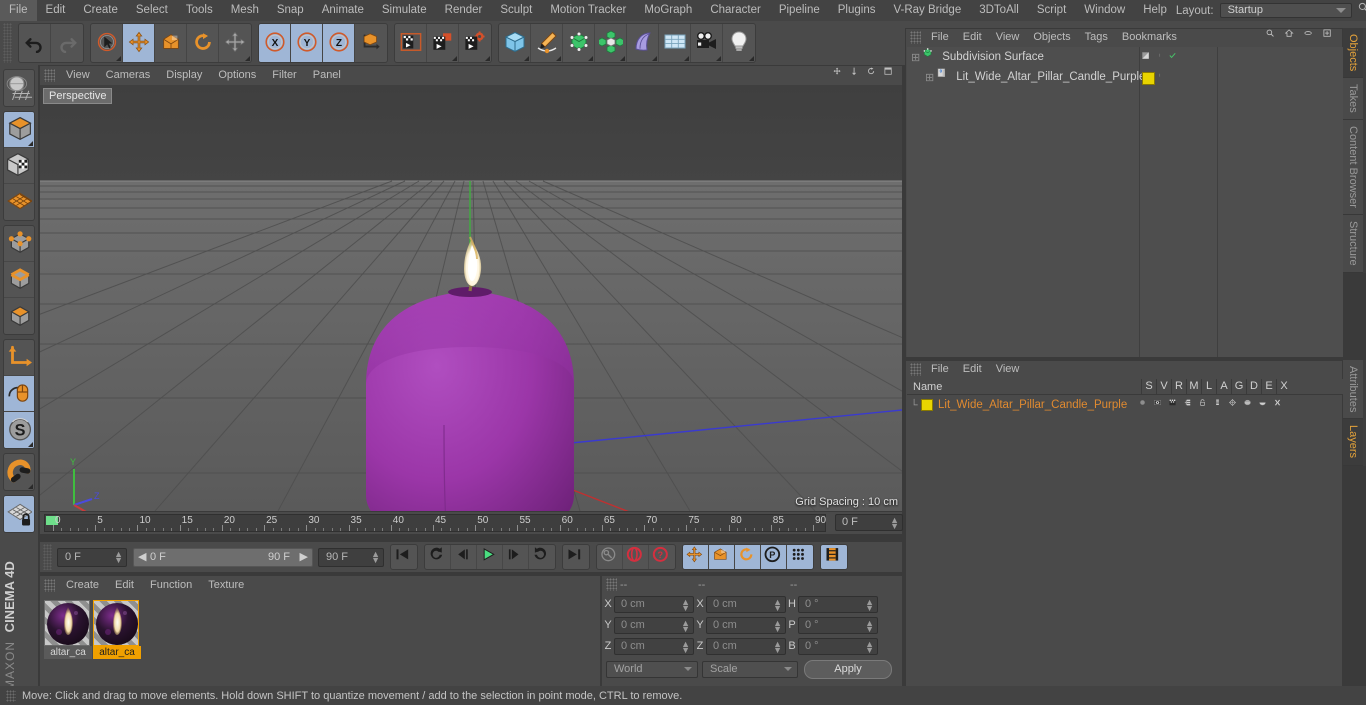 The width and height of the screenshot is (1366, 705). I want to click on coord-pos-1-field: 0 cm ▲ ▼, so click(654, 625).